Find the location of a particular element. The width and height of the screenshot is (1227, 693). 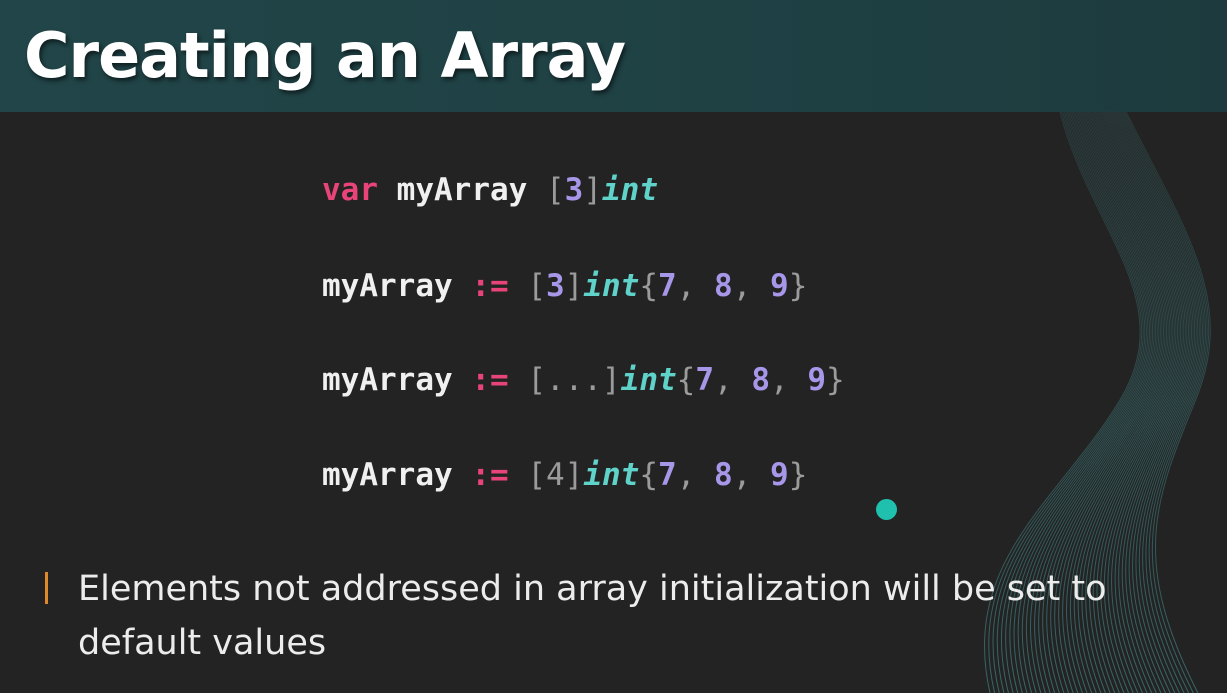

pointer-highlight-dot is located at coordinates (886, 509).